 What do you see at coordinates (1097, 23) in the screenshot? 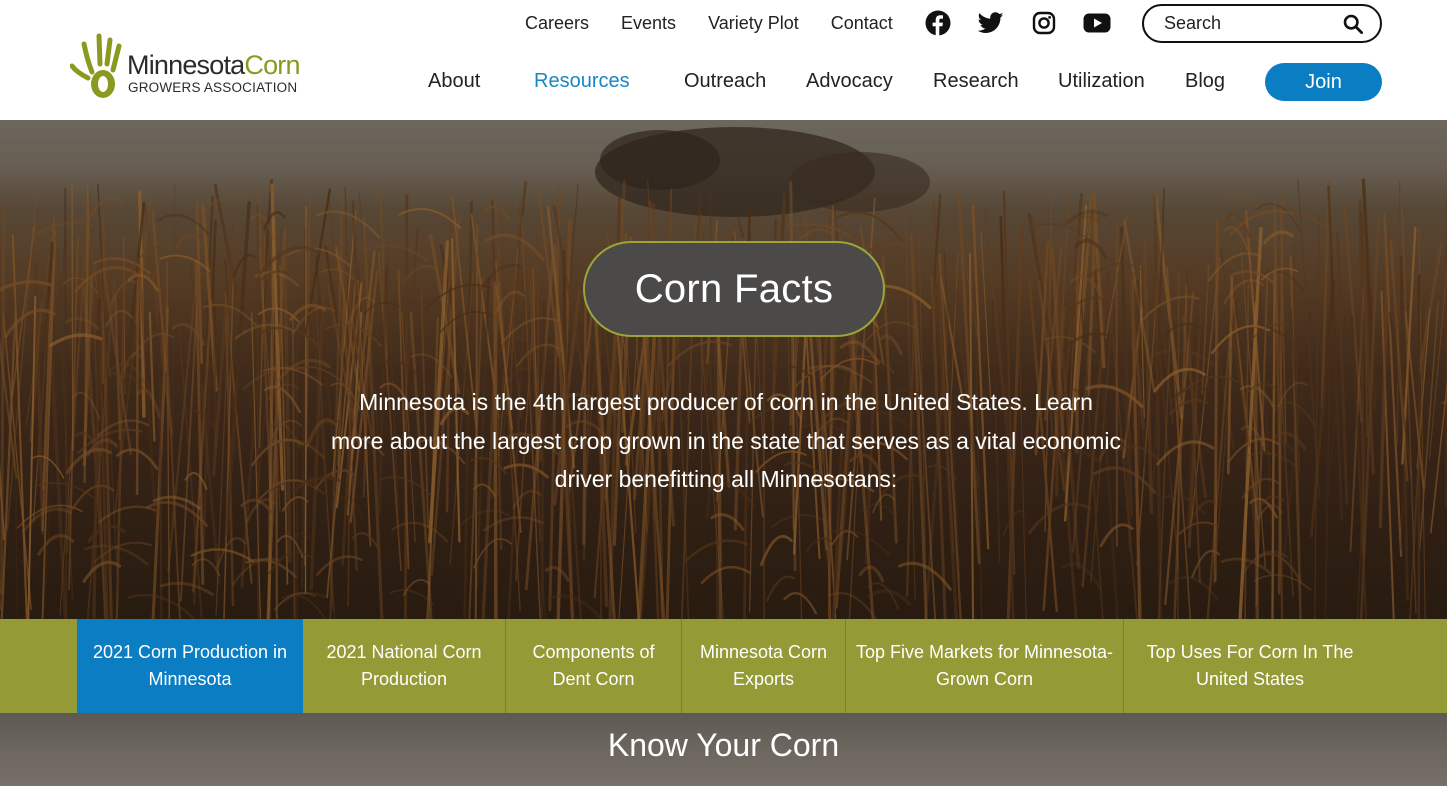
I see `youtube-icon` at bounding box center [1097, 23].